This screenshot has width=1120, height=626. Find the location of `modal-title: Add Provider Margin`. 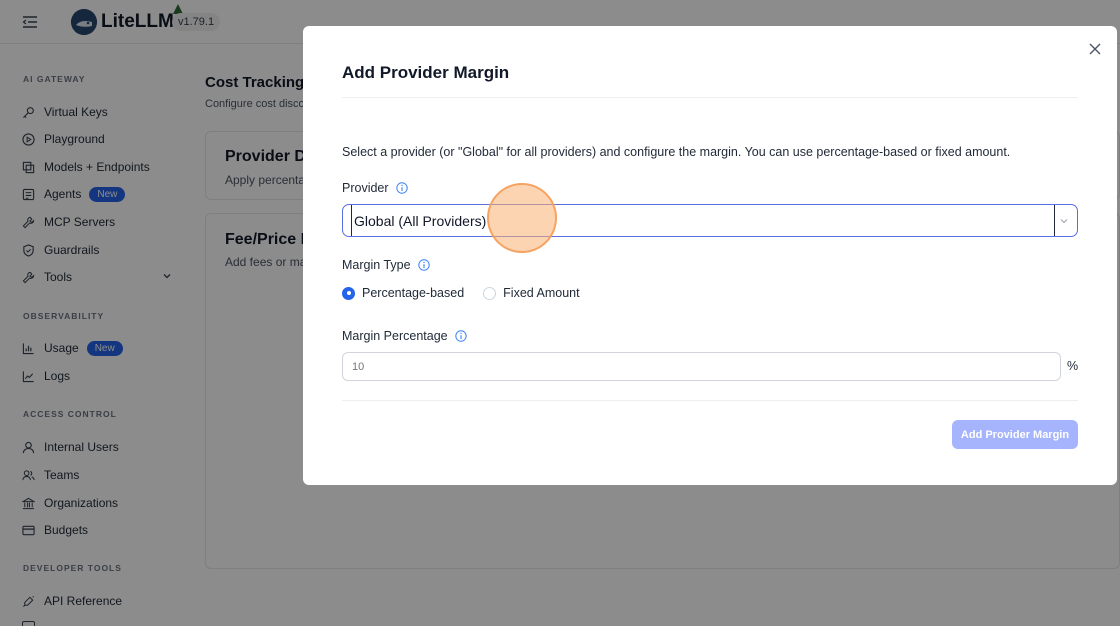

modal-title: Add Provider Margin is located at coordinates (426, 72).